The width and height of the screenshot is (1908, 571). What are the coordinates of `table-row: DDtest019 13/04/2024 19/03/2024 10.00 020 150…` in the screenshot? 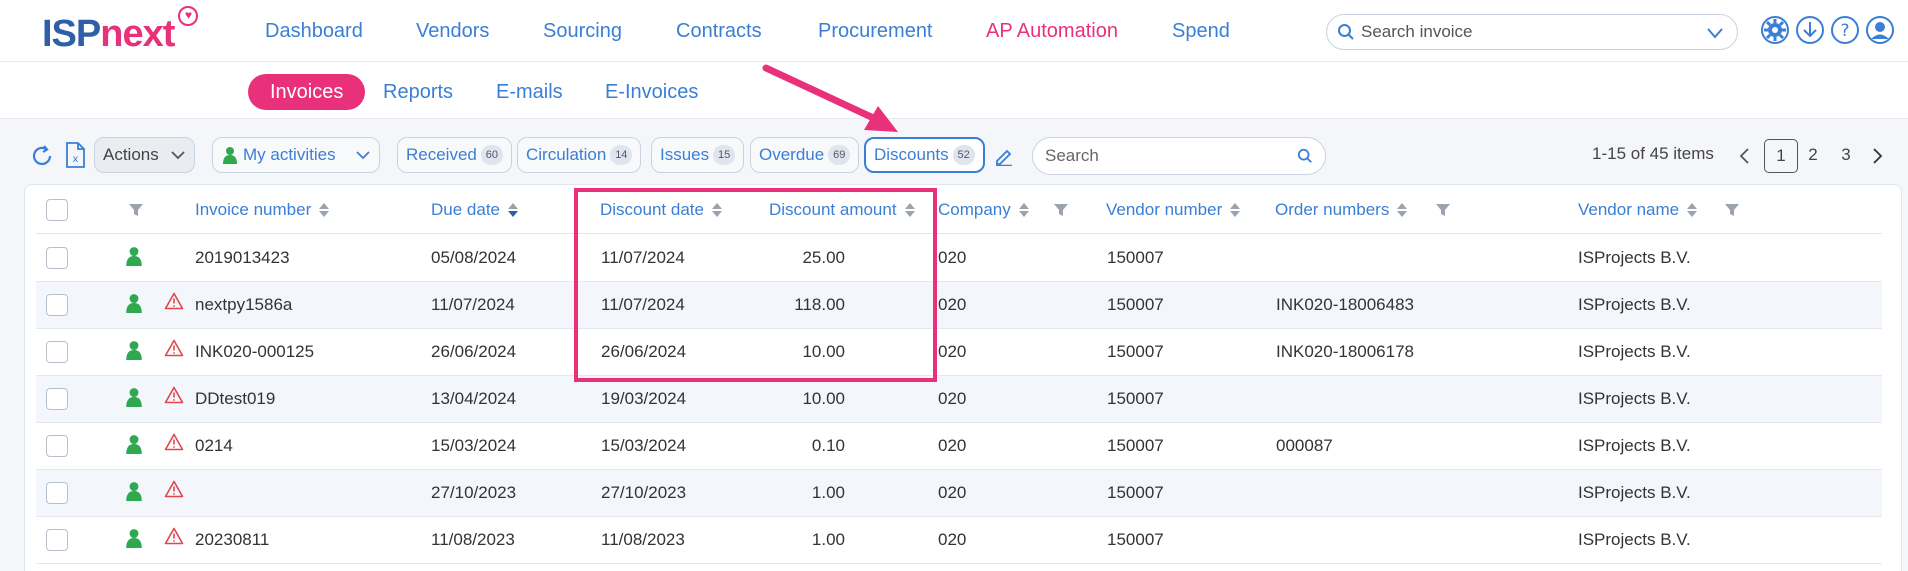 It's located at (959, 399).